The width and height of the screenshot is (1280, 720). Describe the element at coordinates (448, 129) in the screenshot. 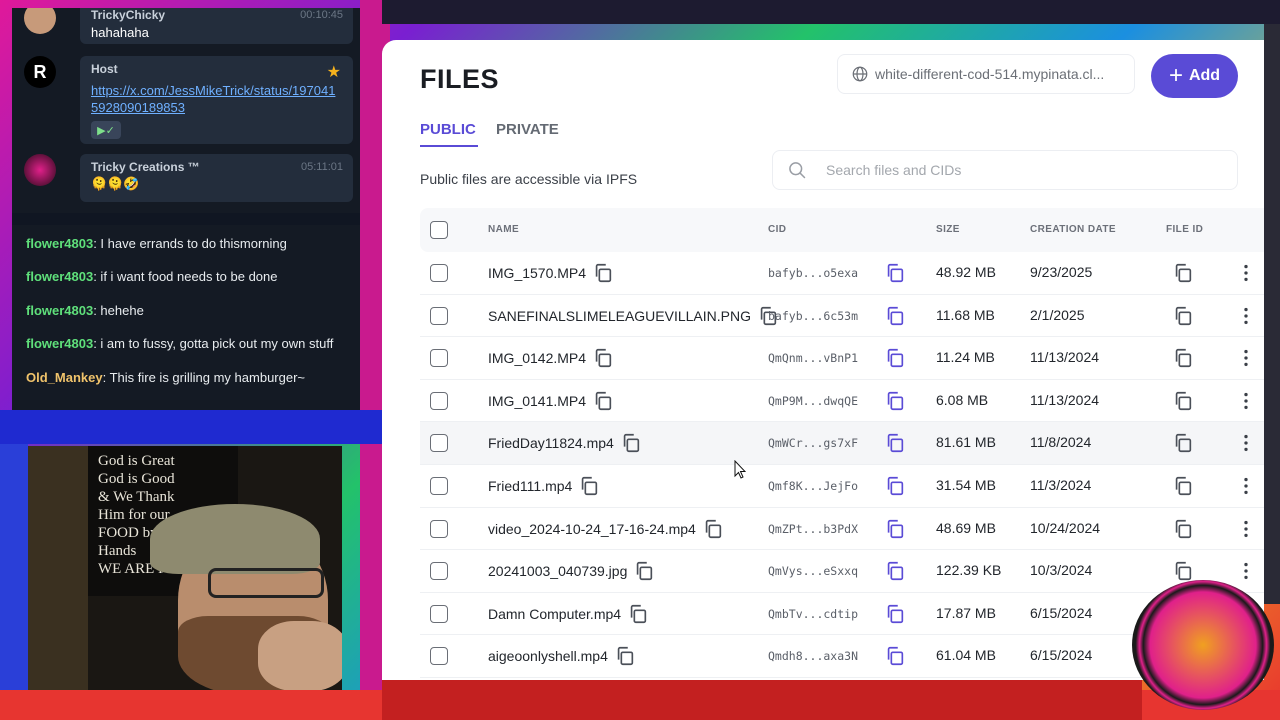

I see `tab-public: PUBLIC` at that location.